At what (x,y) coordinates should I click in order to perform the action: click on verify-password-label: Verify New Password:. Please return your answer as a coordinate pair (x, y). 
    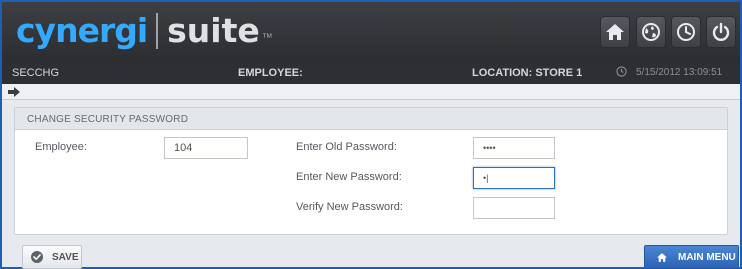
    Looking at the image, I should click on (349, 207).